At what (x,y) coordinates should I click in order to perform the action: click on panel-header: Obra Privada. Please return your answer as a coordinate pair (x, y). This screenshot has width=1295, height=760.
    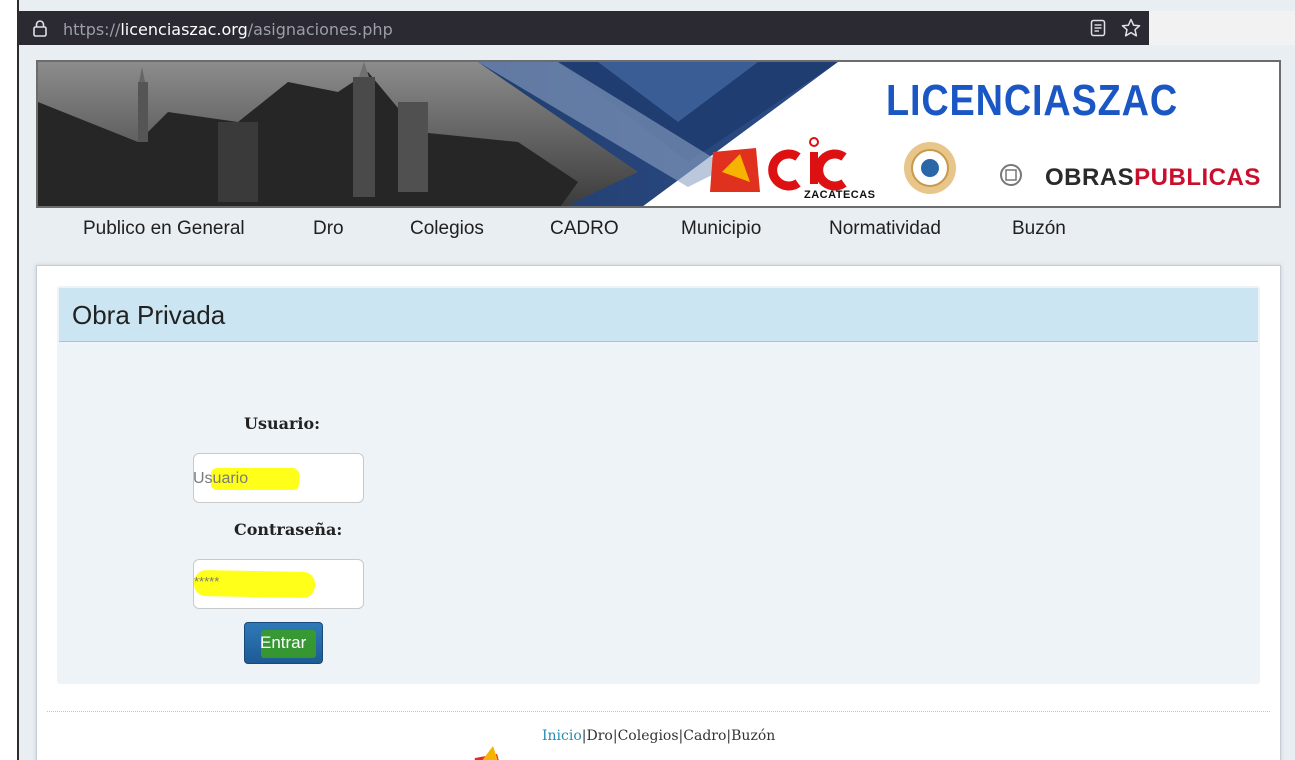
    Looking at the image, I should click on (658, 315).